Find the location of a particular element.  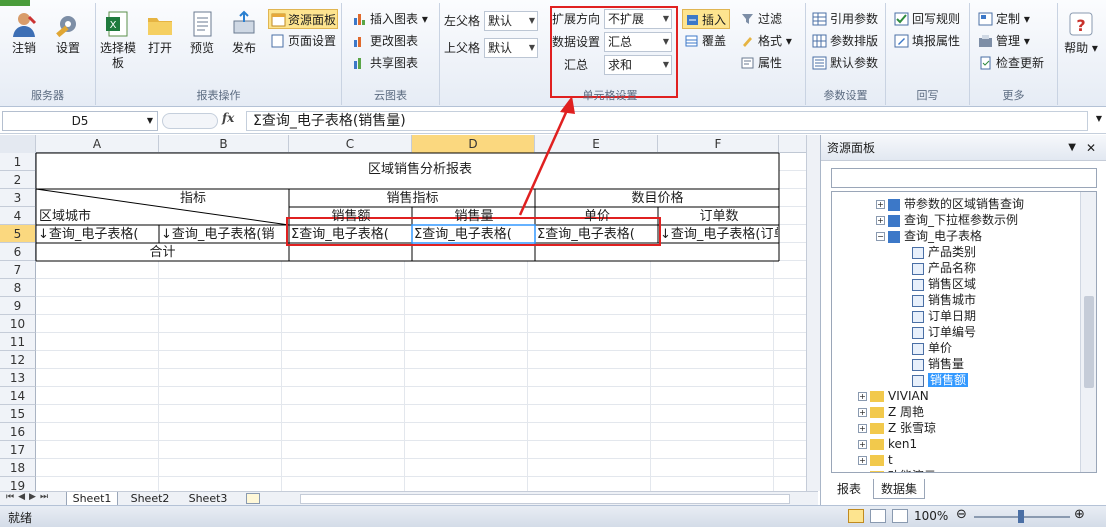

row-header-12: 12 is located at coordinates (18, 360).